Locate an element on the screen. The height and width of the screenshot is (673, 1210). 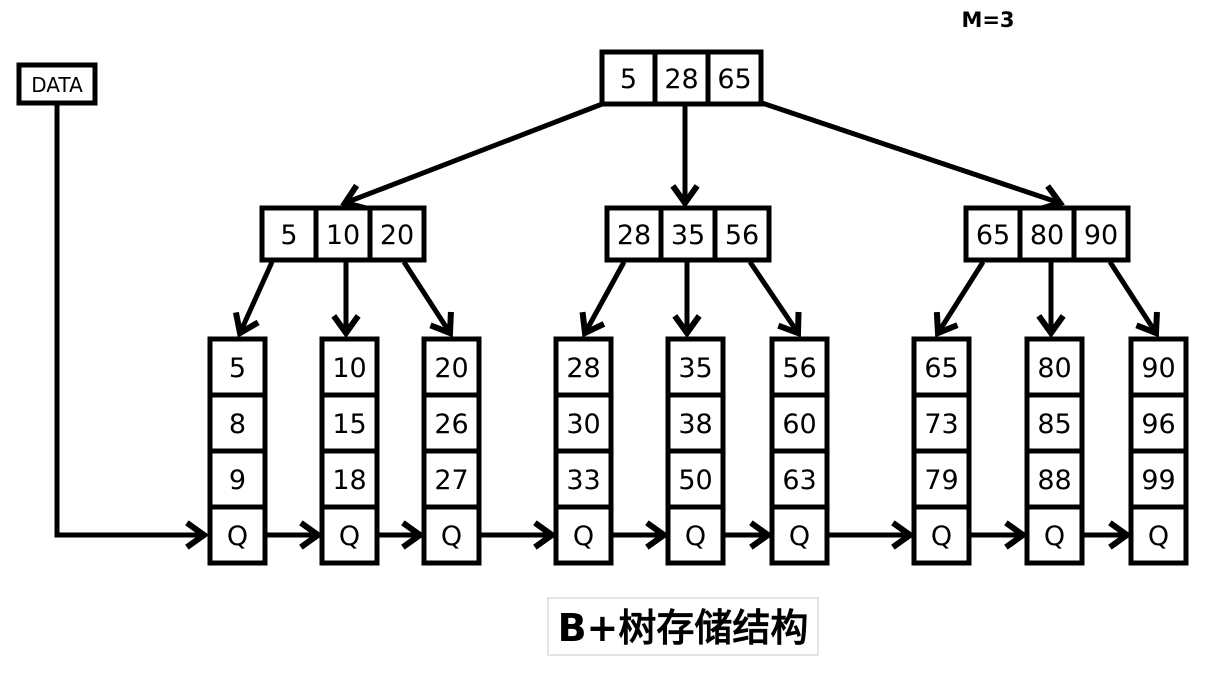
leaf-node-9-key: 96 is located at coordinates (1158, 424).